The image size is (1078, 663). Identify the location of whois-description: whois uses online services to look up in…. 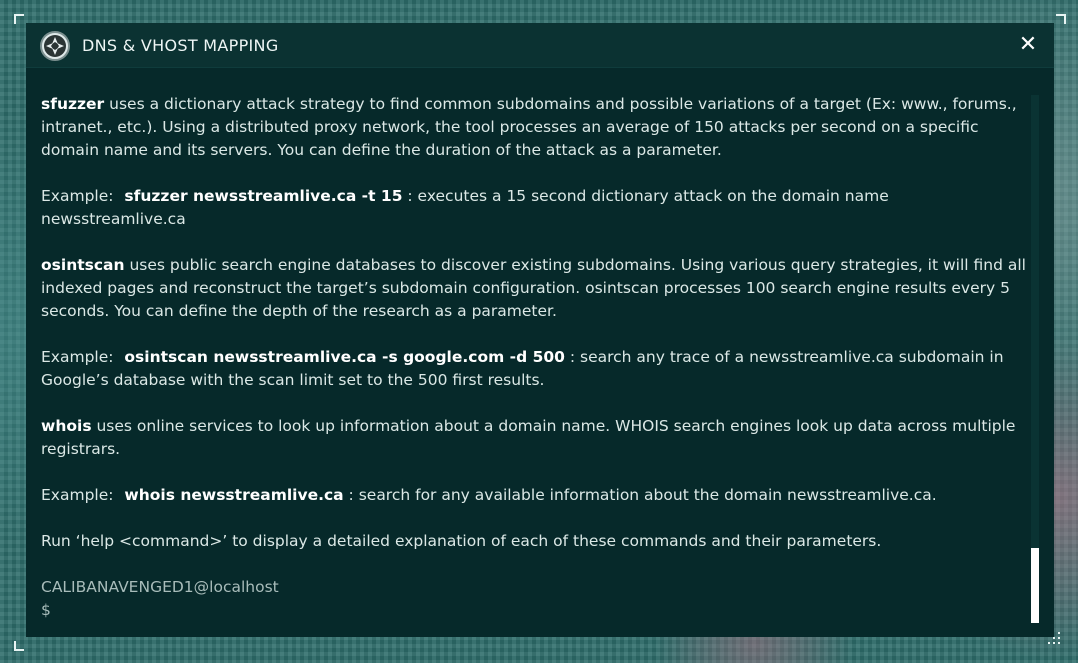
(528, 437).